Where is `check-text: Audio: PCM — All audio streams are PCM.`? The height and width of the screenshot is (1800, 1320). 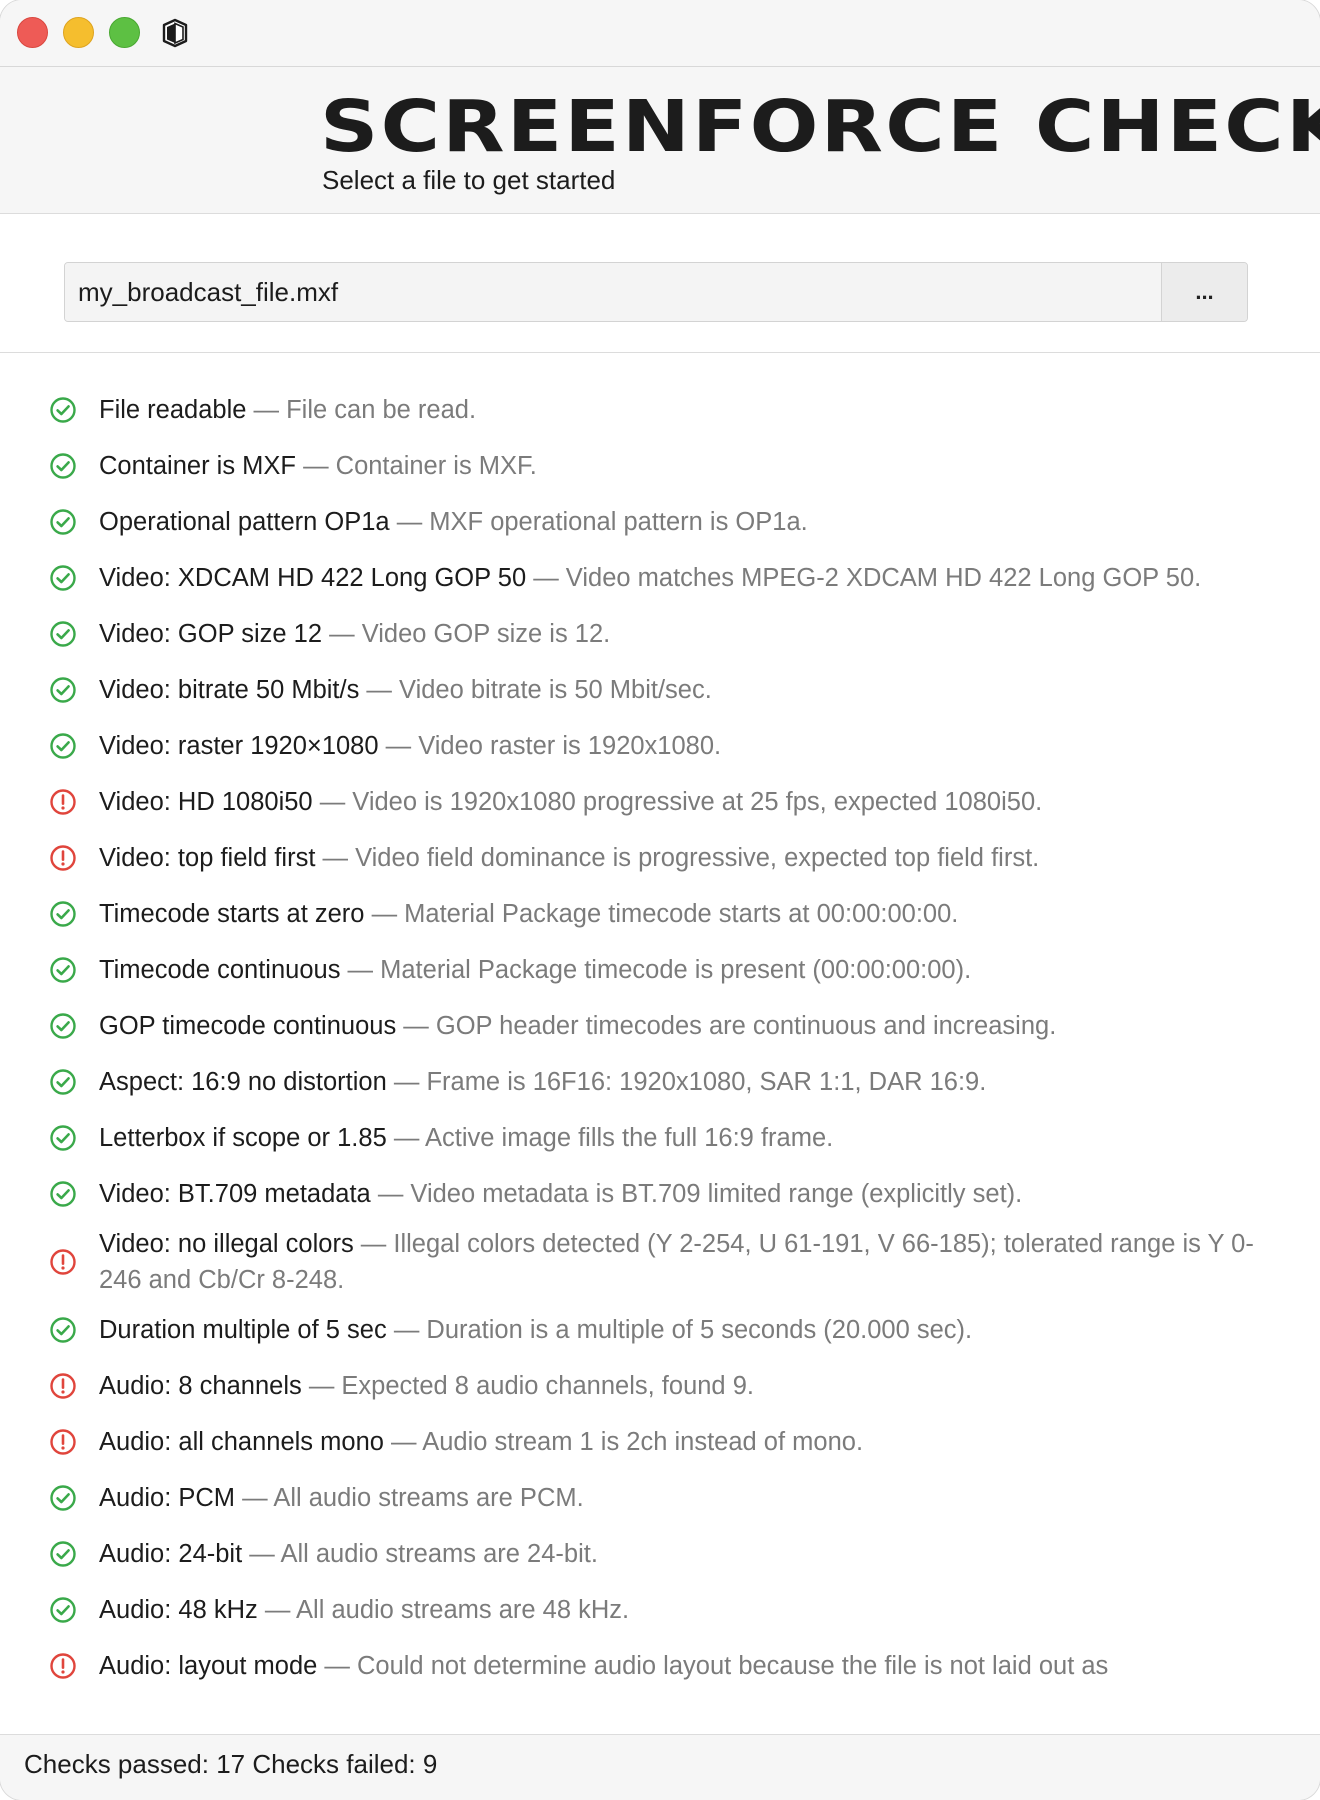 check-text: Audio: PCM — All audio streams are PCM. is located at coordinates (341, 1498).